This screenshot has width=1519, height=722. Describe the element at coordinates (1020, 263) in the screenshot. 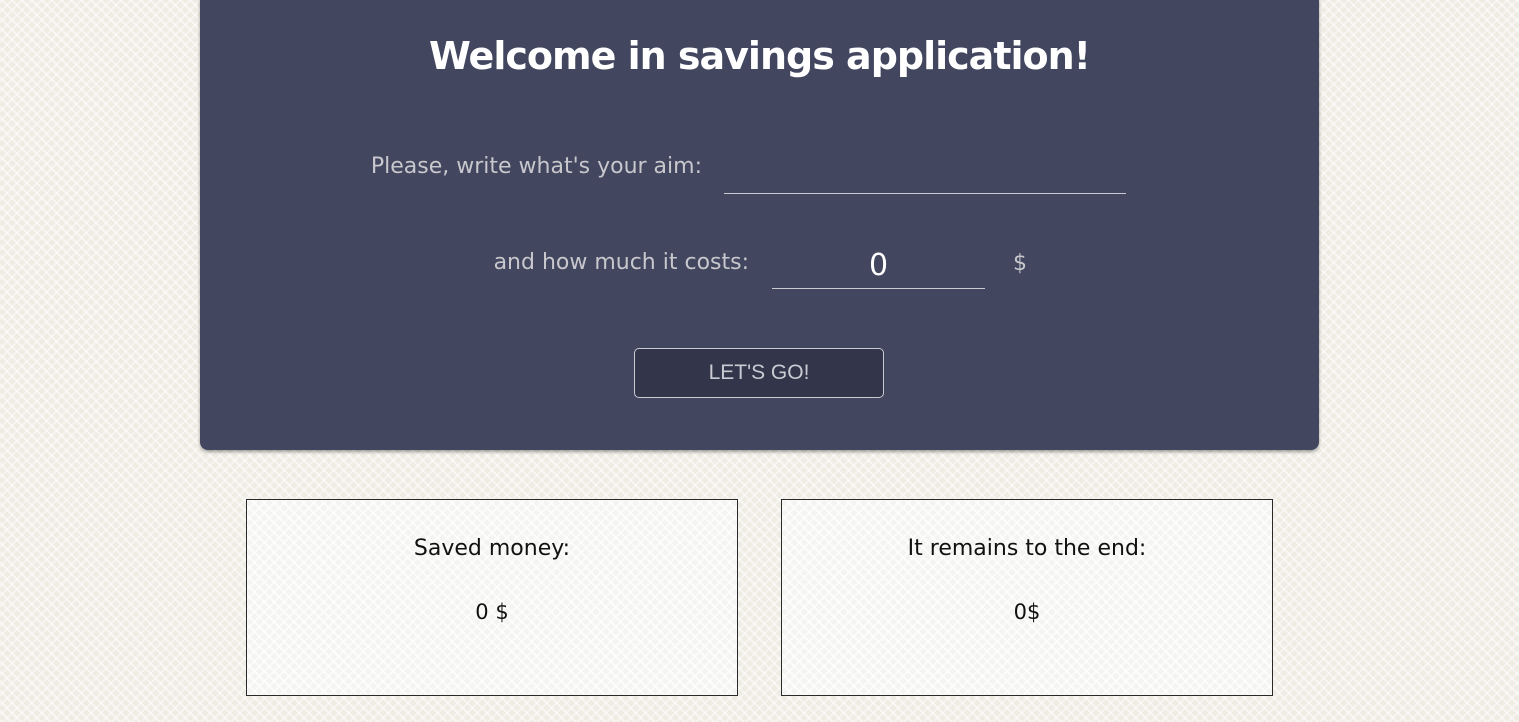

I see `currency-label: $` at that location.